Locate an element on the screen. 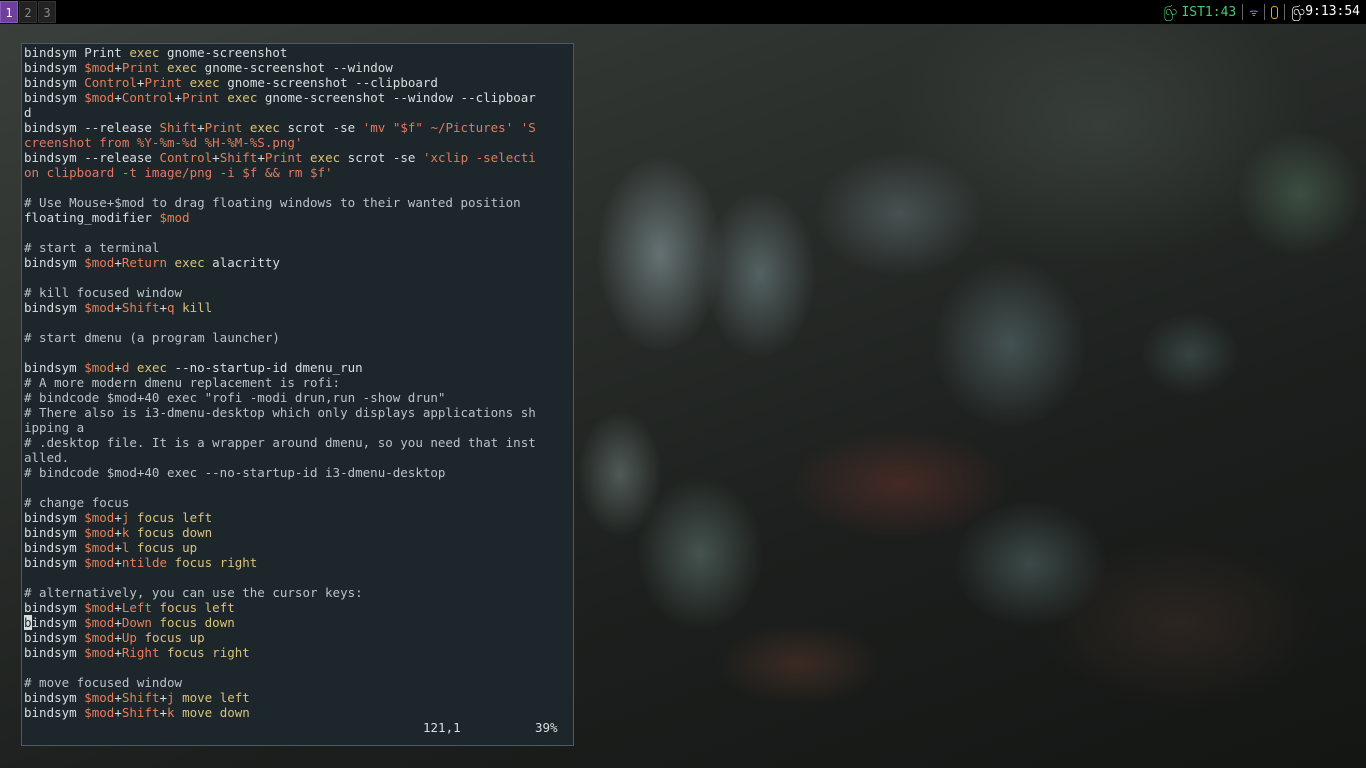  code-line: bindsym $mod+Up focus up is located at coordinates (298, 637).